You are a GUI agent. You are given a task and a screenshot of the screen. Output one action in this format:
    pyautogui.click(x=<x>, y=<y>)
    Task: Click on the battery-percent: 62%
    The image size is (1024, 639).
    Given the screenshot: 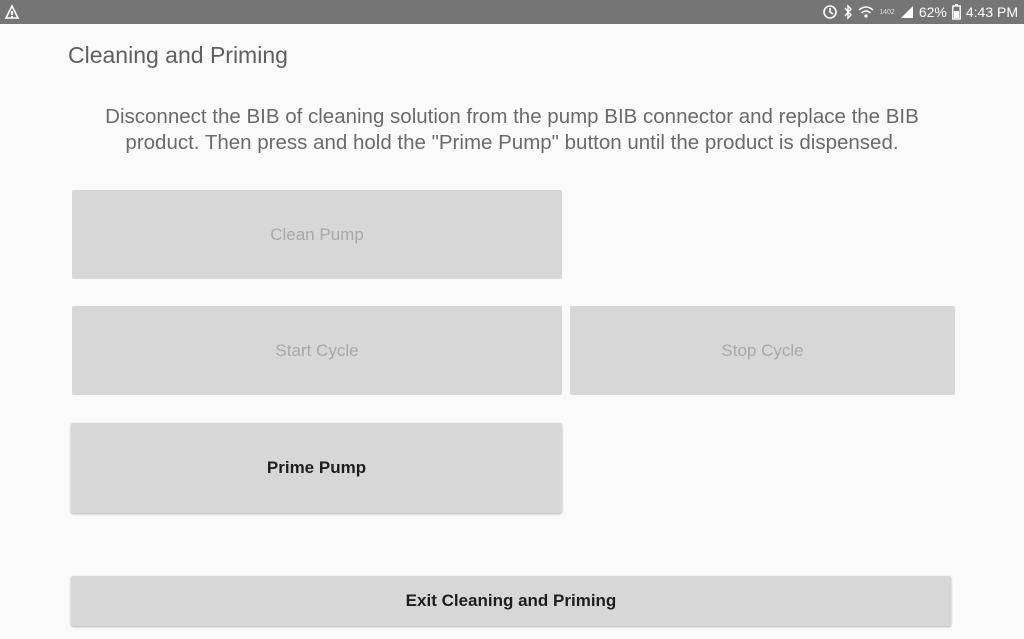 What is the action you would take?
    pyautogui.click(x=932, y=12)
    